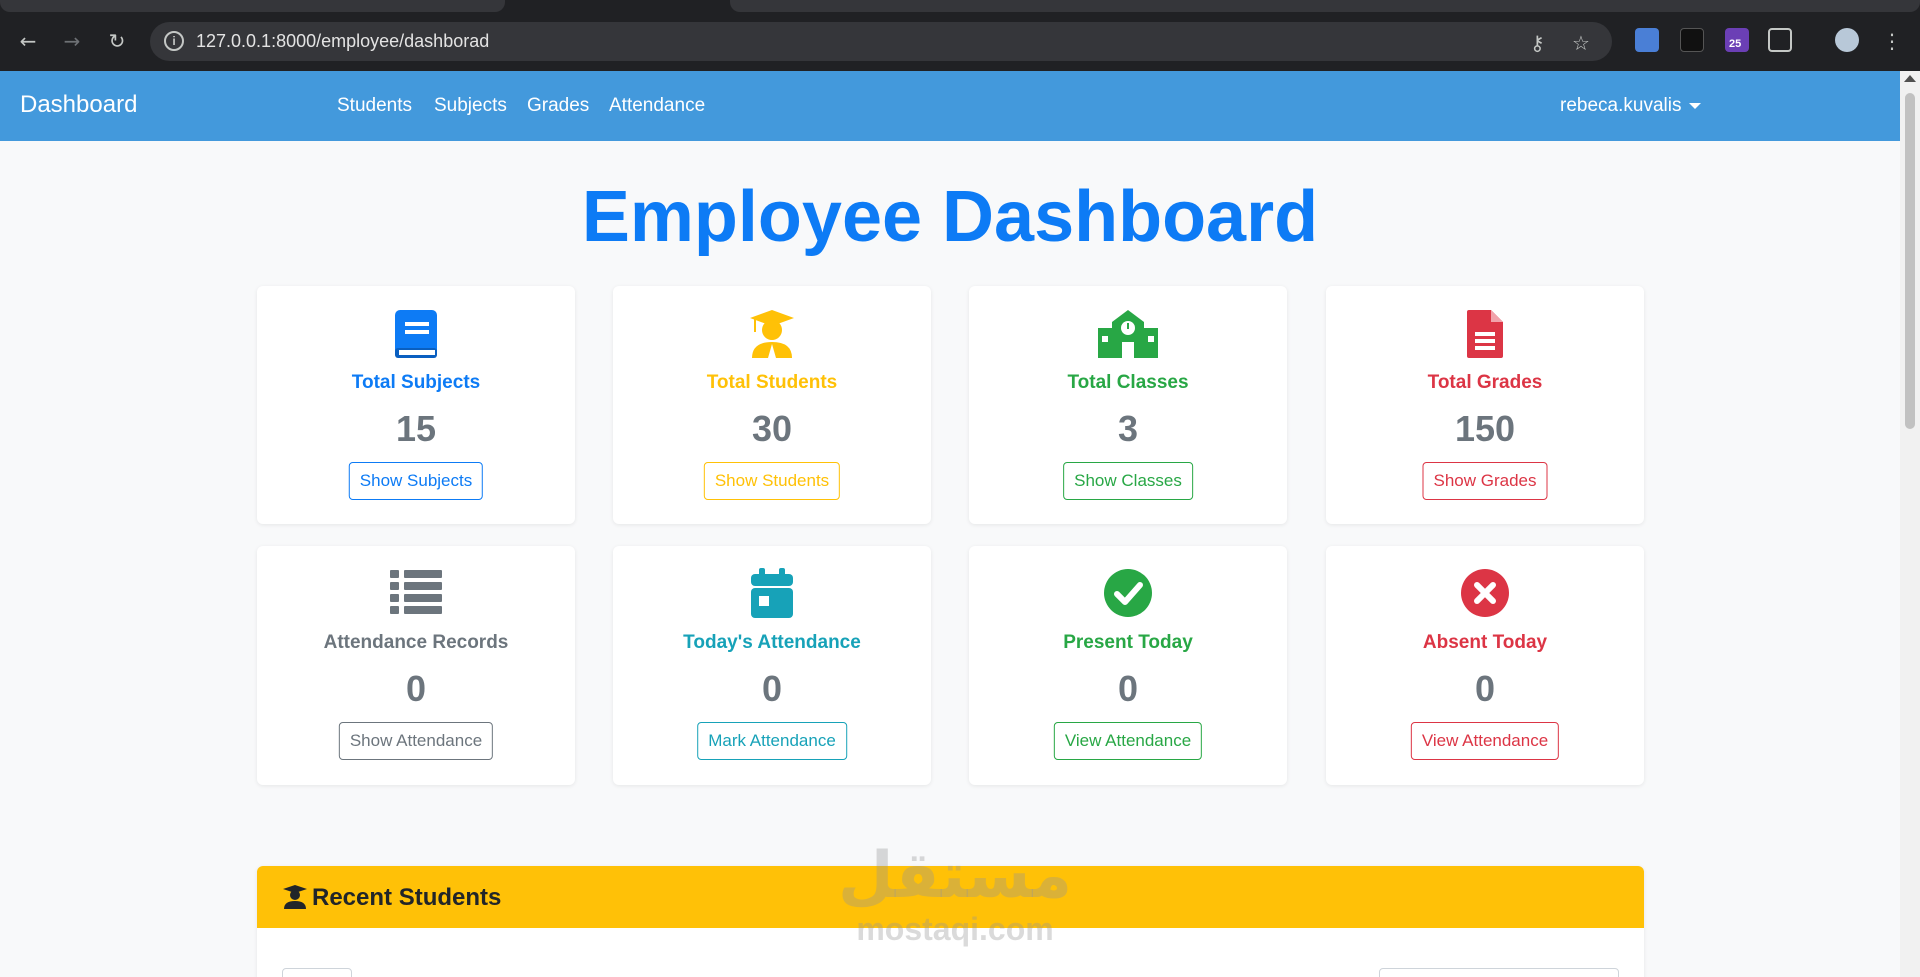  Describe the element at coordinates (317, 972) in the screenshot. I see `entries-select` at that location.